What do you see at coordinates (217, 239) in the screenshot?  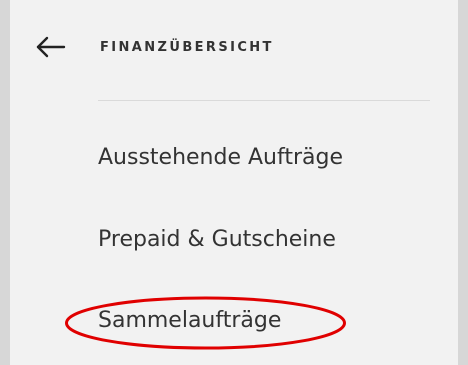 I see `menu-item-prepaid-vouchers: Prepaid & Gutscheine` at bounding box center [217, 239].